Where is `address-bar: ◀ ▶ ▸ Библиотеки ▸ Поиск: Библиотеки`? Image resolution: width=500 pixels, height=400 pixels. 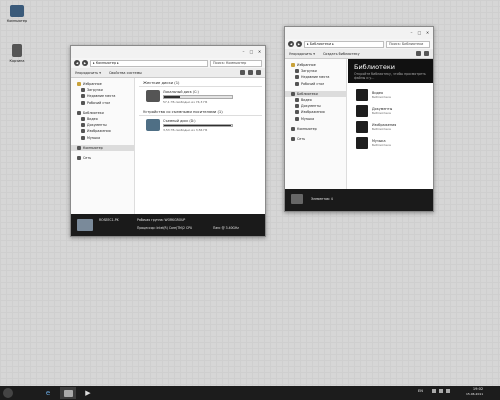
address-bar: ◀ ▶ ▸ Библиотеки ▸ Поиск: Библиотеки is located at coordinates (359, 44).